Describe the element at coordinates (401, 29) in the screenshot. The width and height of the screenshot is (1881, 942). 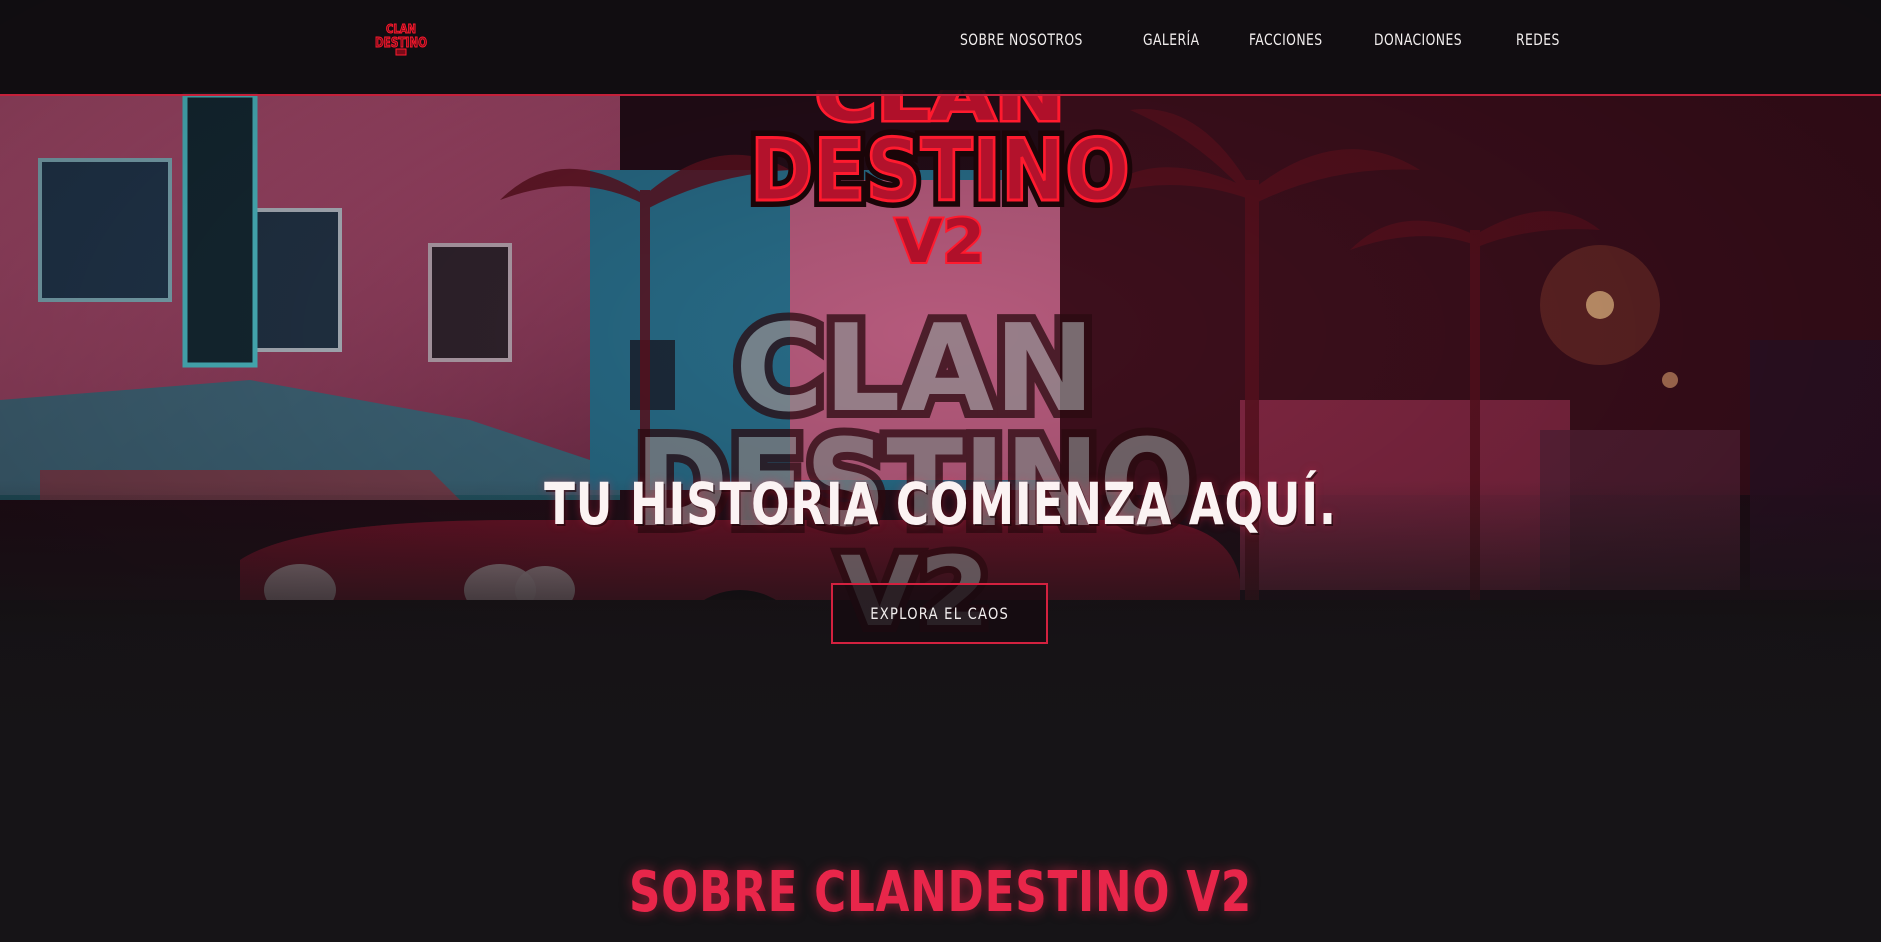
I see `nav-logo-line1: CLAN` at that location.